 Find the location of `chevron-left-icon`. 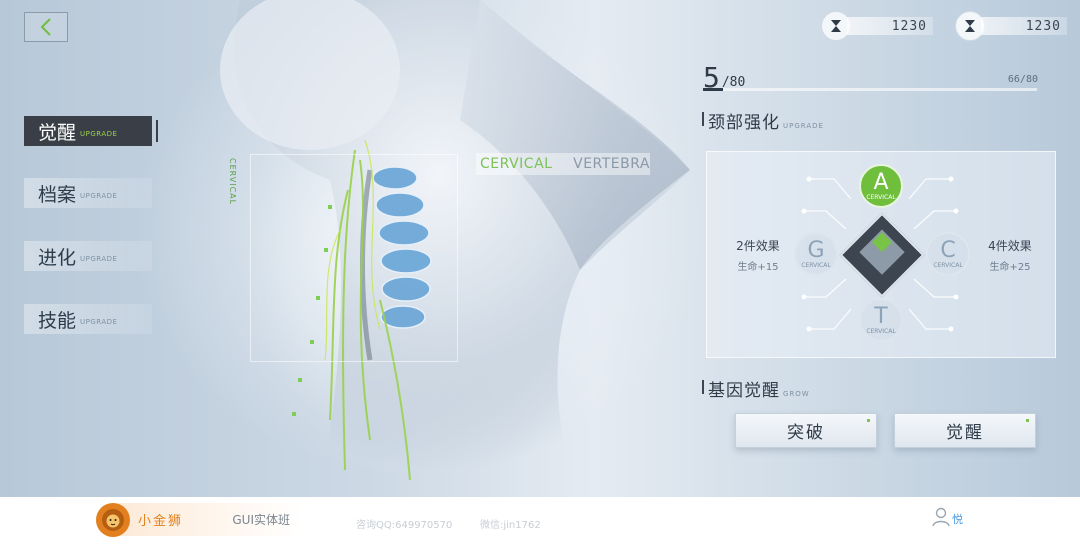

chevron-left-icon is located at coordinates (45, 27).